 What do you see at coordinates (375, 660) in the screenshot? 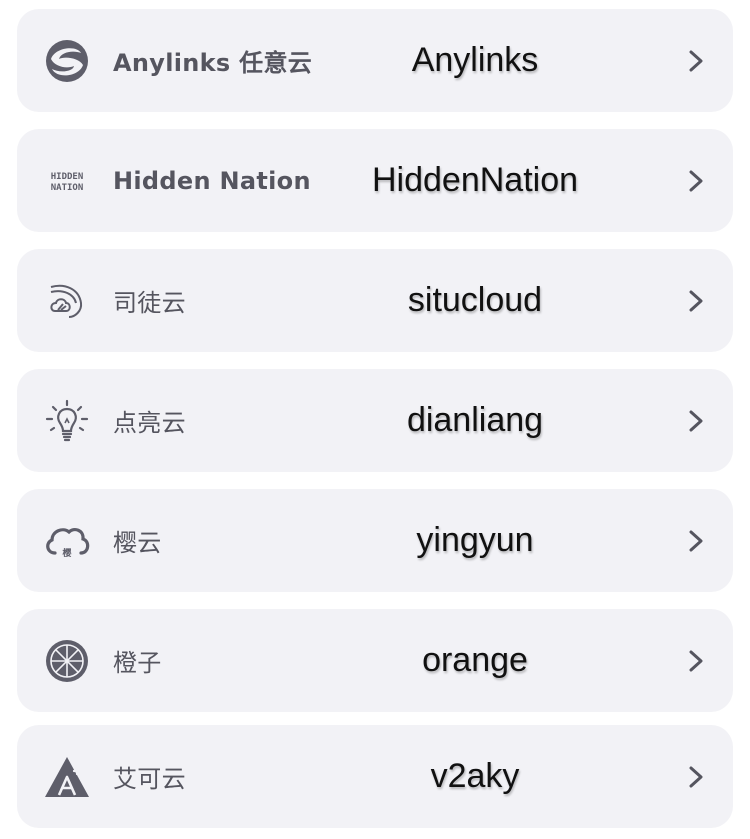
I see `list-item-orange: 橙子 orange` at bounding box center [375, 660].